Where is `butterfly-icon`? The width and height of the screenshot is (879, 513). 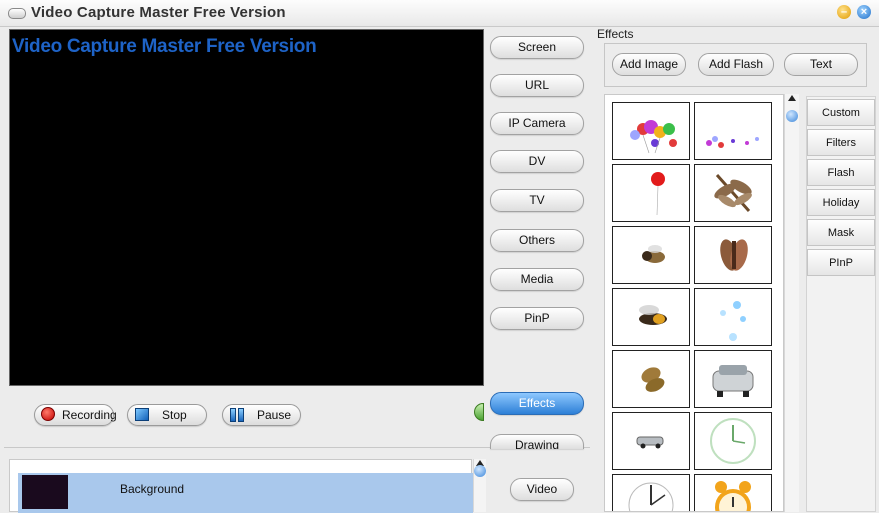 butterfly-icon is located at coordinates (653, 379).